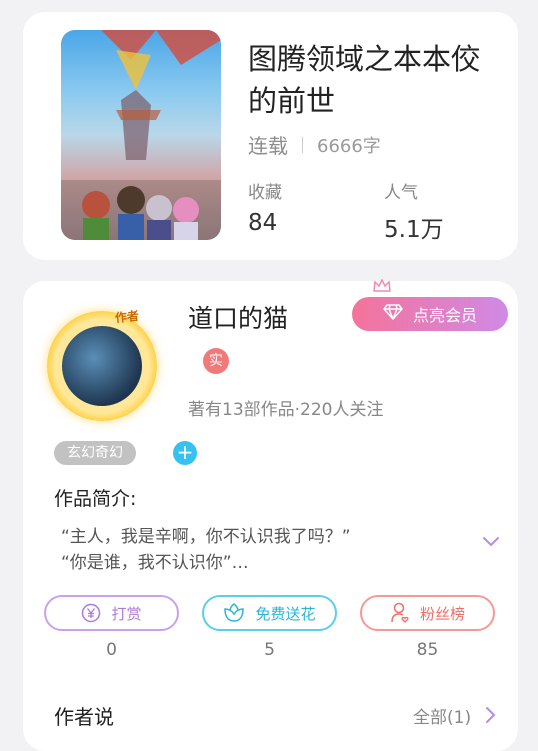 The width and height of the screenshot is (538, 751). I want to click on chevron-right-icon, so click(490, 717).